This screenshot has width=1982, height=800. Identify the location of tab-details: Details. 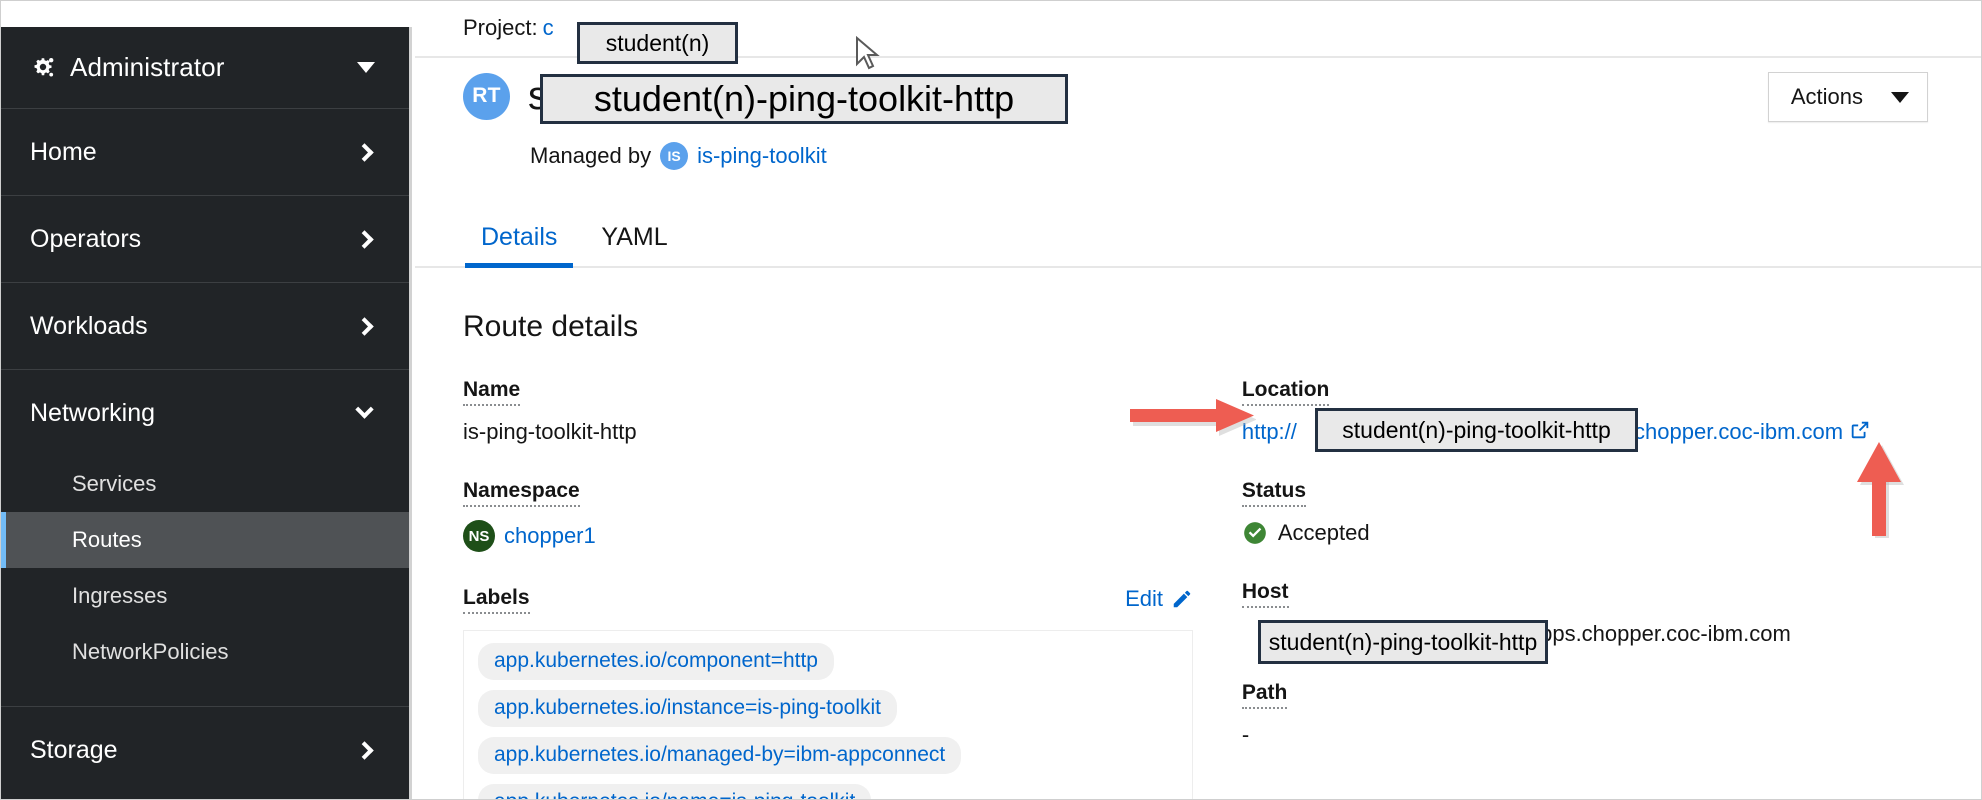
(519, 245).